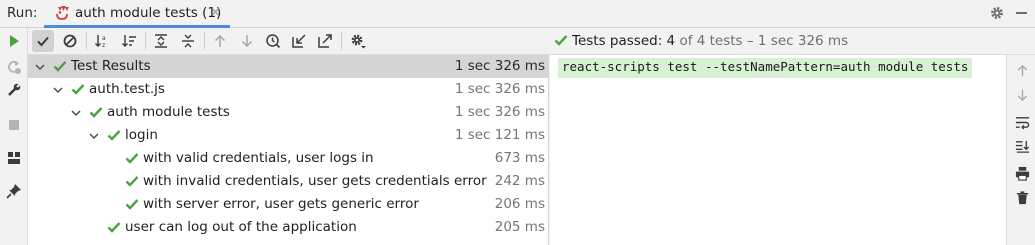 This screenshot has width=1035, height=245. What do you see at coordinates (519, 158) in the screenshot?
I see `tree-row-duration: 673 ms` at bounding box center [519, 158].